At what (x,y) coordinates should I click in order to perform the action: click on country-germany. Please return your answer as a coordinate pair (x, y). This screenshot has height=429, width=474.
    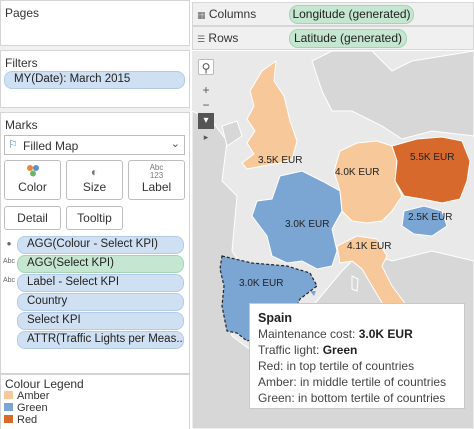
    Looking at the image, I should click on (368, 182).